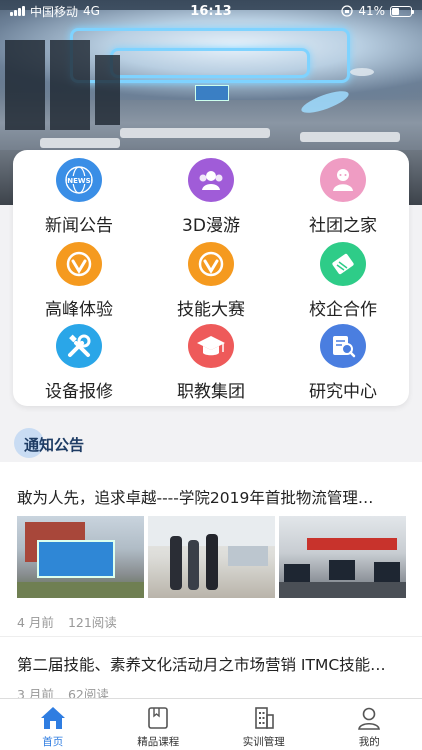  I want to click on tab-home: 首页, so click(53, 724).